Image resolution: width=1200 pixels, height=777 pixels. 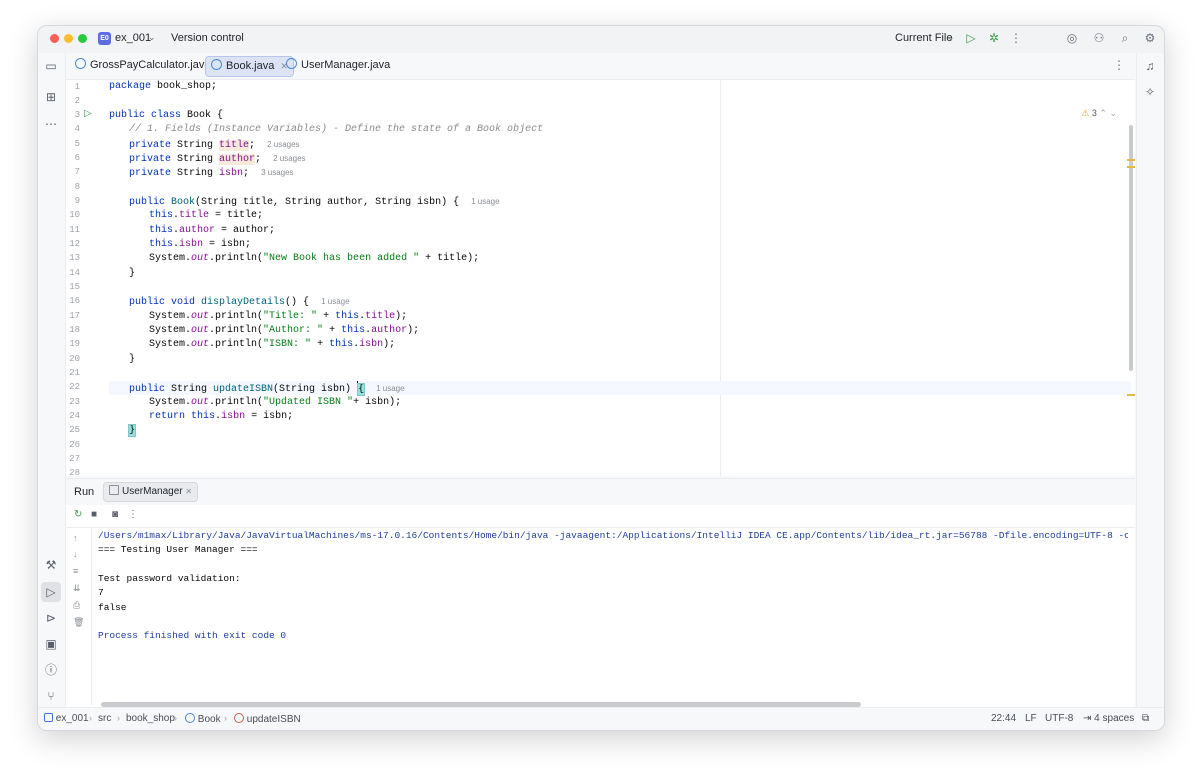 I want to click on breadcrumb-class: Book, so click(x=203, y=719).